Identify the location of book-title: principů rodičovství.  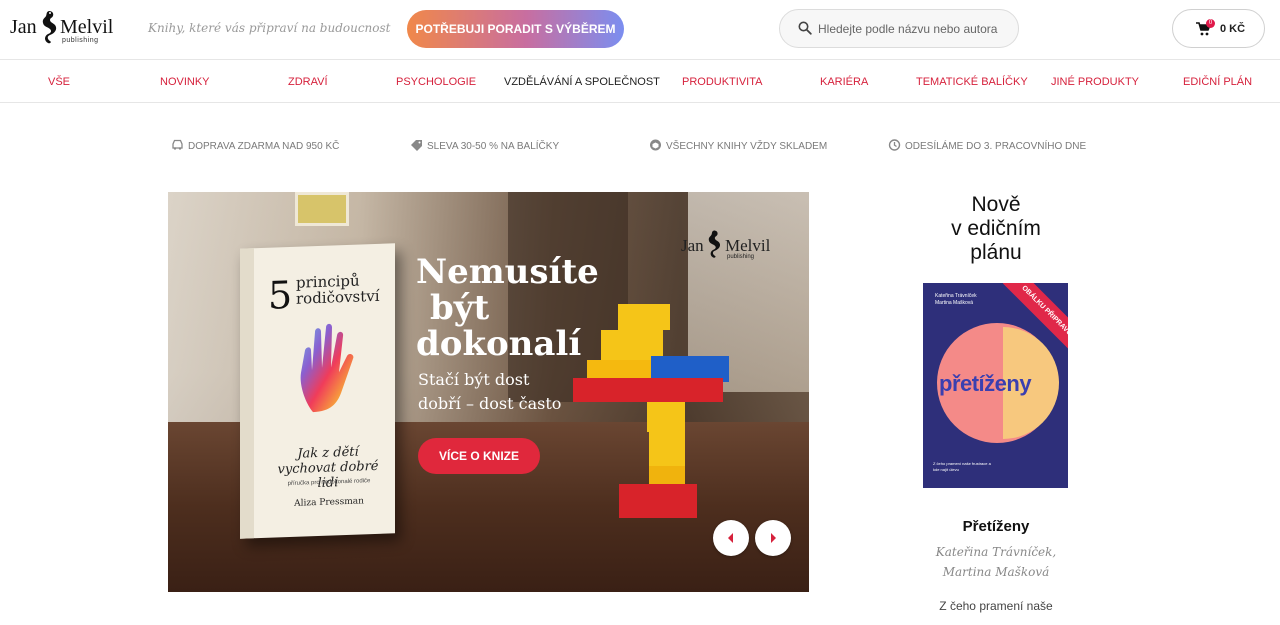
(338, 290).